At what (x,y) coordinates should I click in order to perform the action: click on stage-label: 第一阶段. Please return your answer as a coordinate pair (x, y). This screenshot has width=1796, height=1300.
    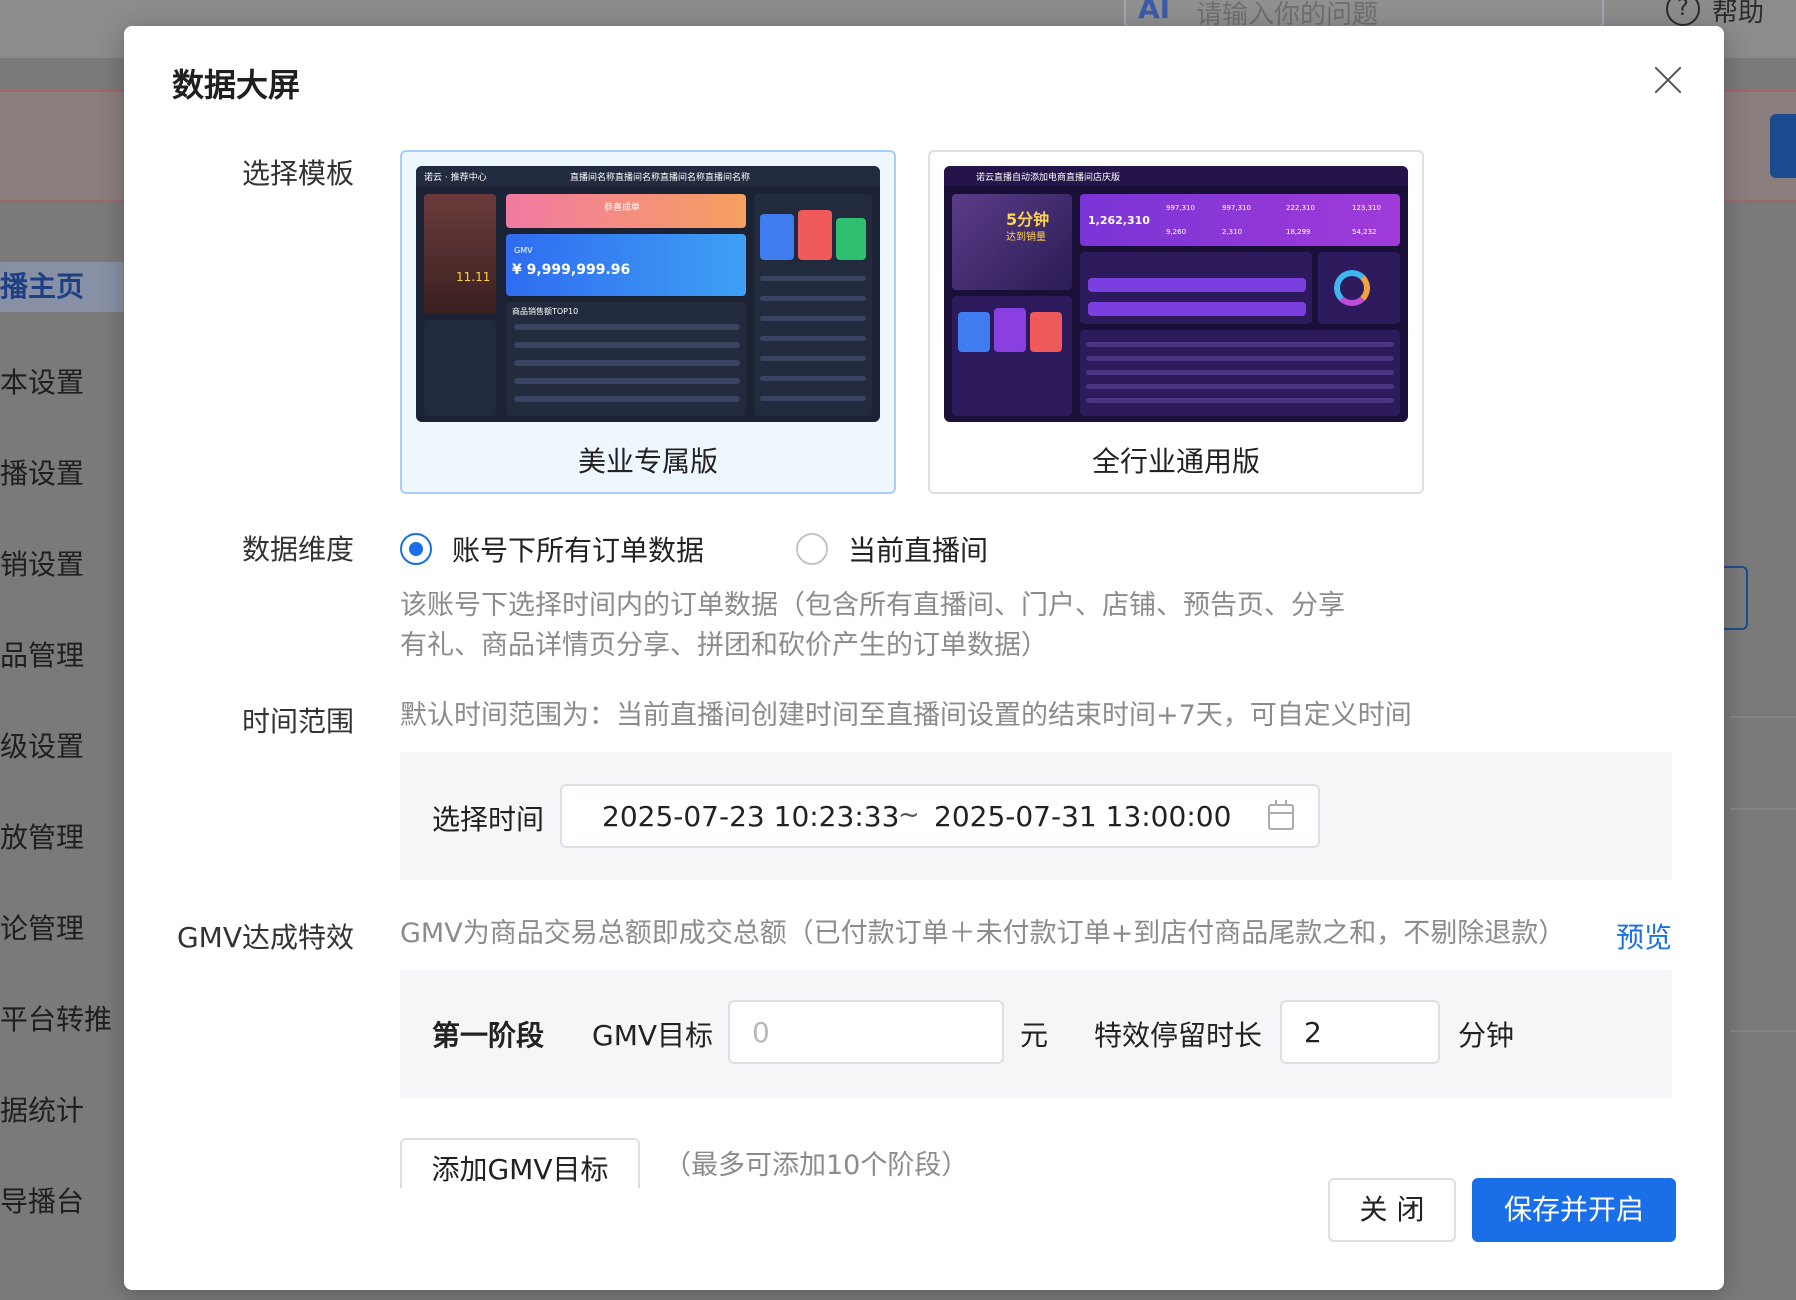
    Looking at the image, I should click on (488, 1035).